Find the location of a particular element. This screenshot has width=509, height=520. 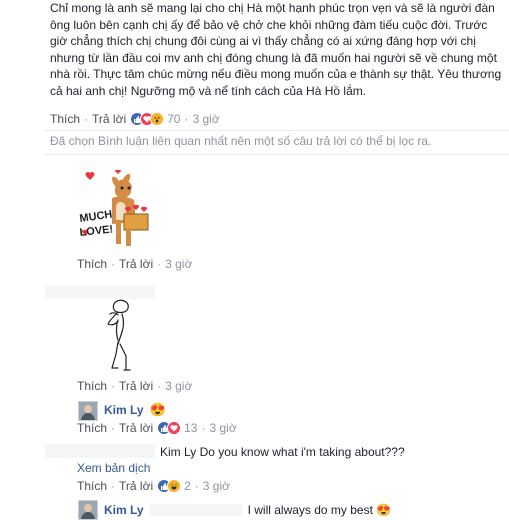

comment-actions: Thích · Trả lời 13 · 3 giờ is located at coordinates (157, 428).